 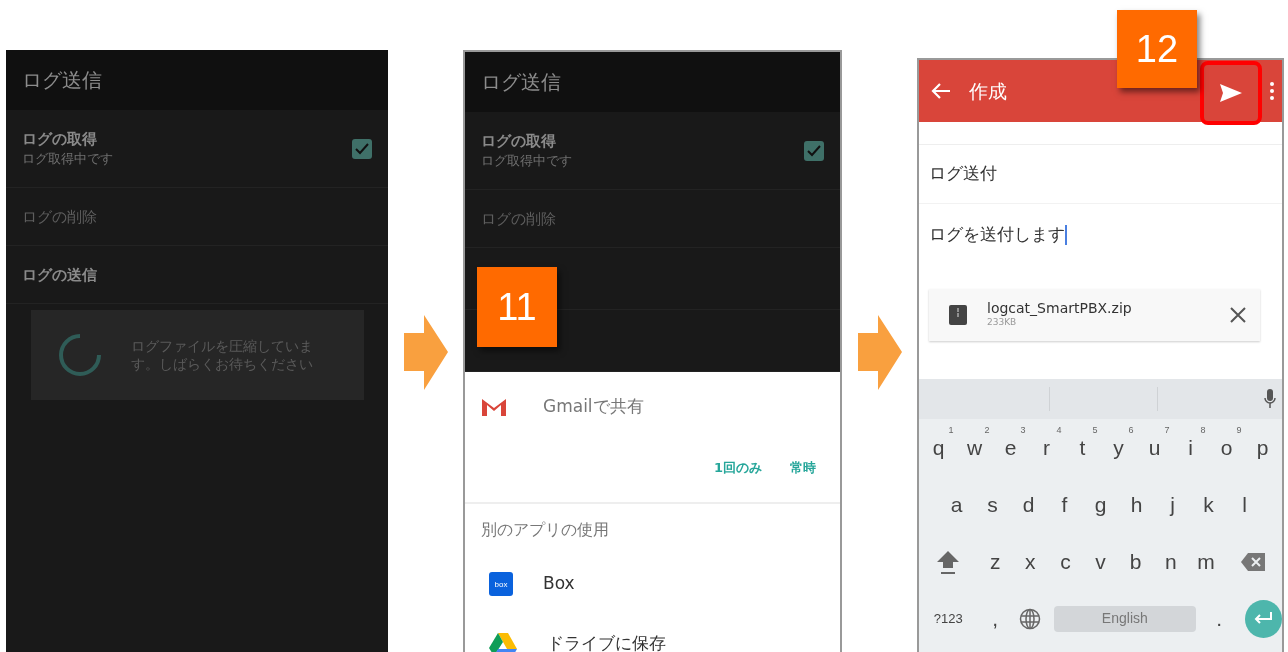 I want to click on keyboard-key: v, so click(x=1100, y=561).